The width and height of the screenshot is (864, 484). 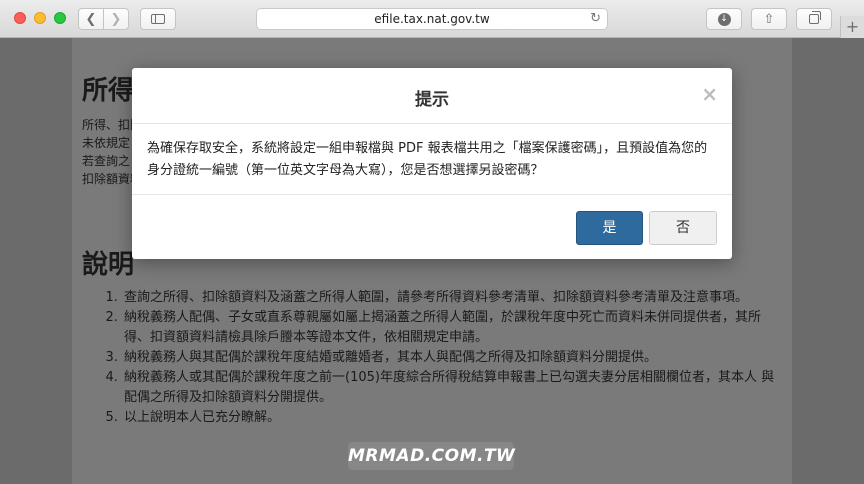 I want to click on no-button: 否, so click(x=683, y=228).